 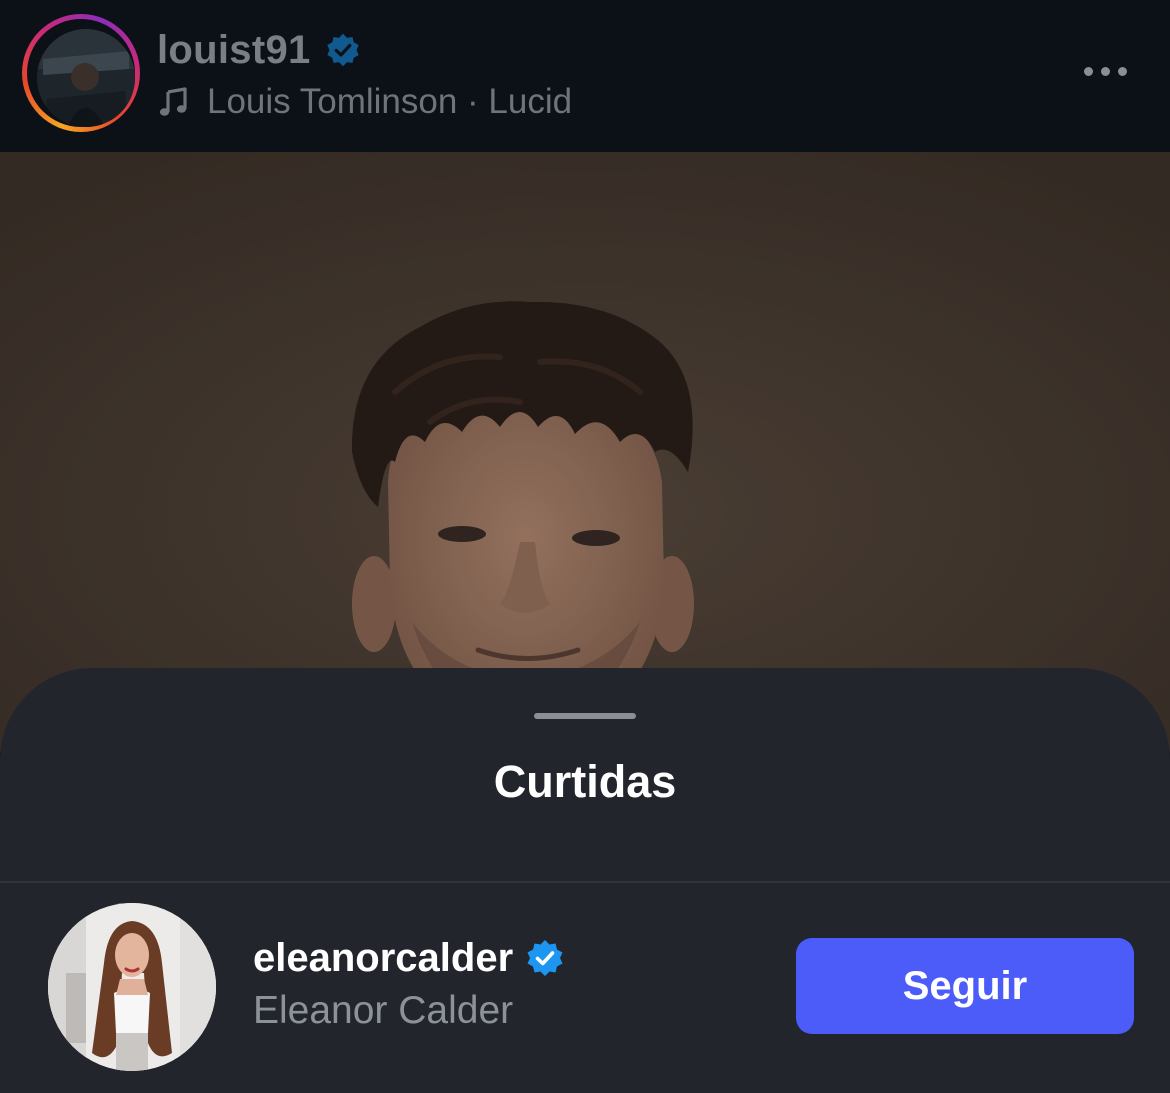 What do you see at coordinates (585, 76) in the screenshot?
I see `post-header: louist91 Louis Tomlinson · Lucid` at bounding box center [585, 76].